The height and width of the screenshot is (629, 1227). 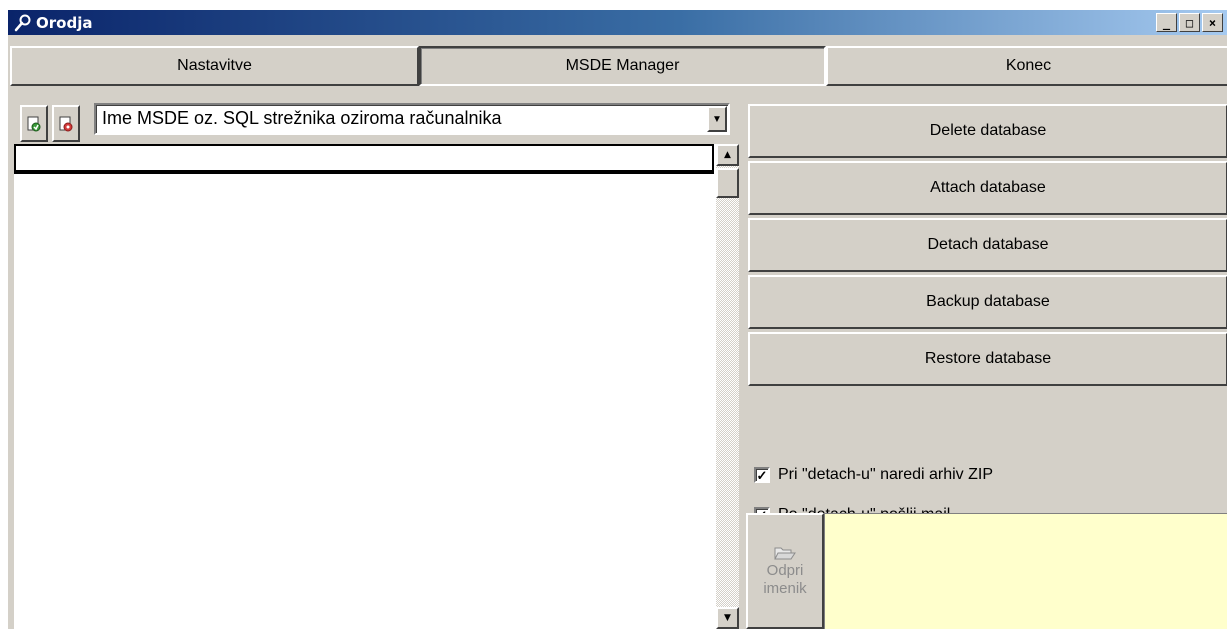 What do you see at coordinates (987, 131) in the screenshot?
I see `delete-database-button: Delete database` at bounding box center [987, 131].